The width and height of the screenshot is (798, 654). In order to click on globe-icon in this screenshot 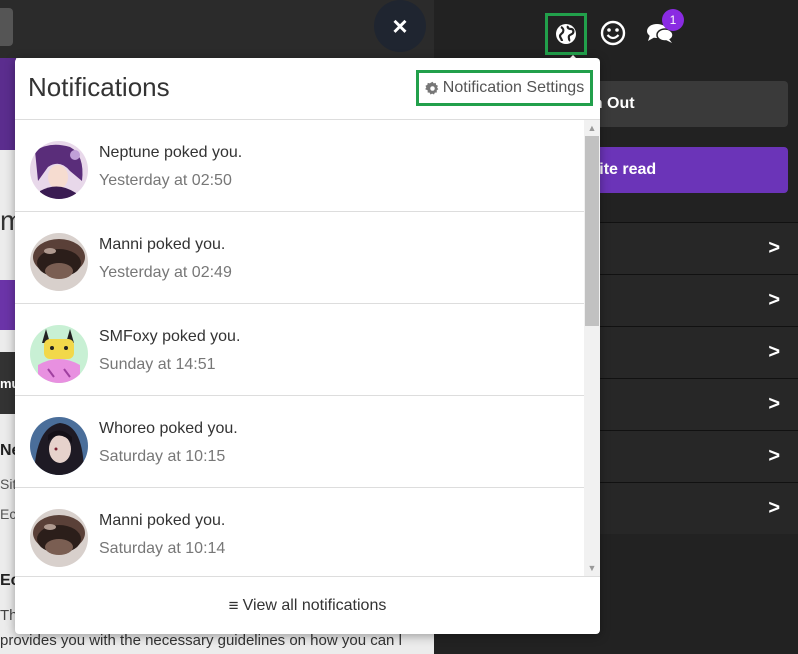, I will do `click(566, 34)`.